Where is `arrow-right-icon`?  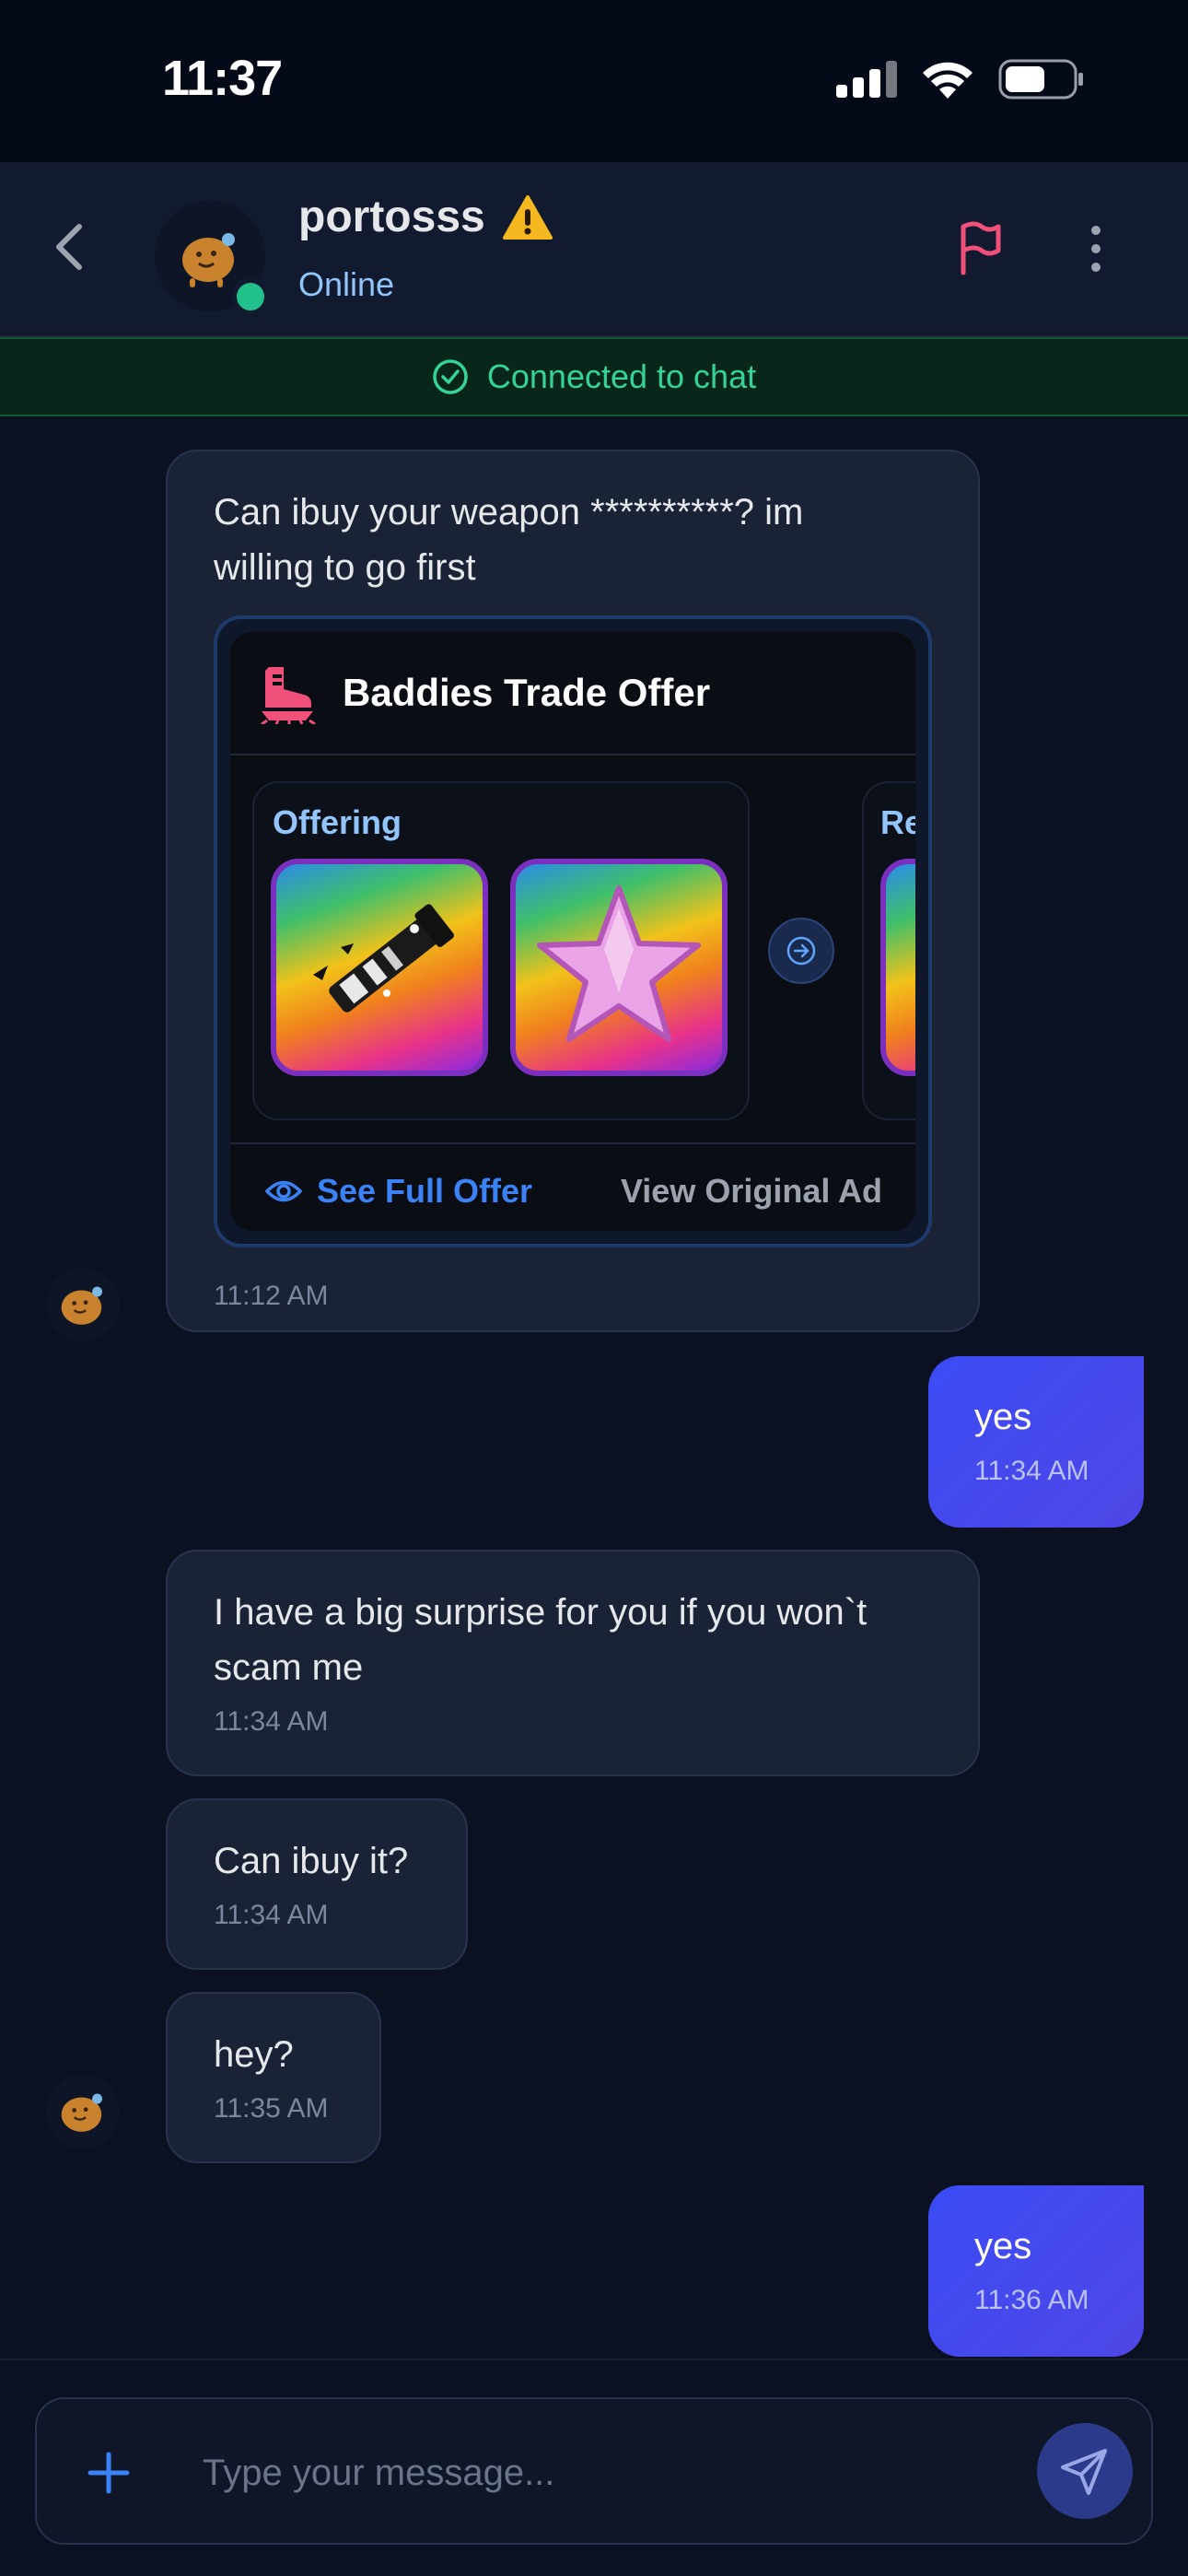 arrow-right-icon is located at coordinates (801, 951).